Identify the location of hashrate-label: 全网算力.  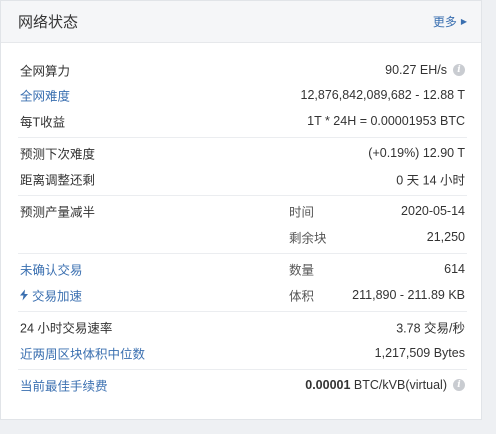
(45, 71).